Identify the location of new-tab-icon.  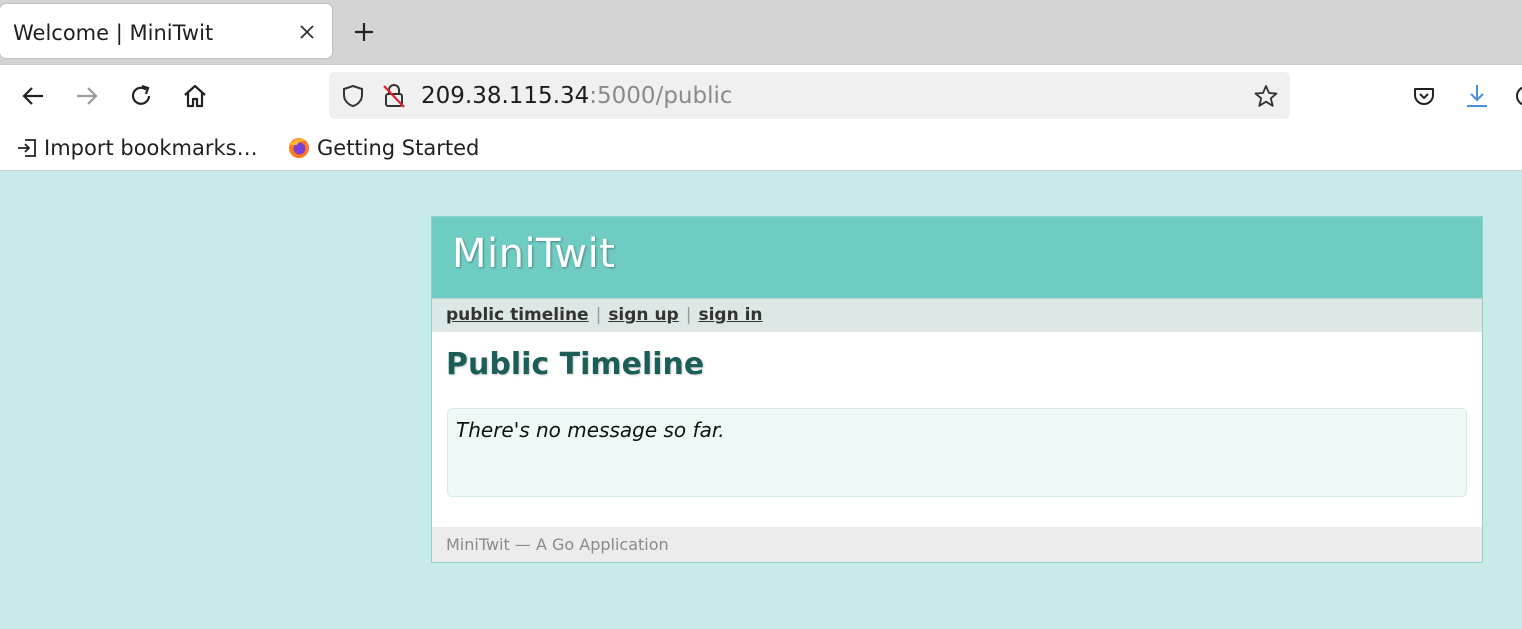
(364, 32).